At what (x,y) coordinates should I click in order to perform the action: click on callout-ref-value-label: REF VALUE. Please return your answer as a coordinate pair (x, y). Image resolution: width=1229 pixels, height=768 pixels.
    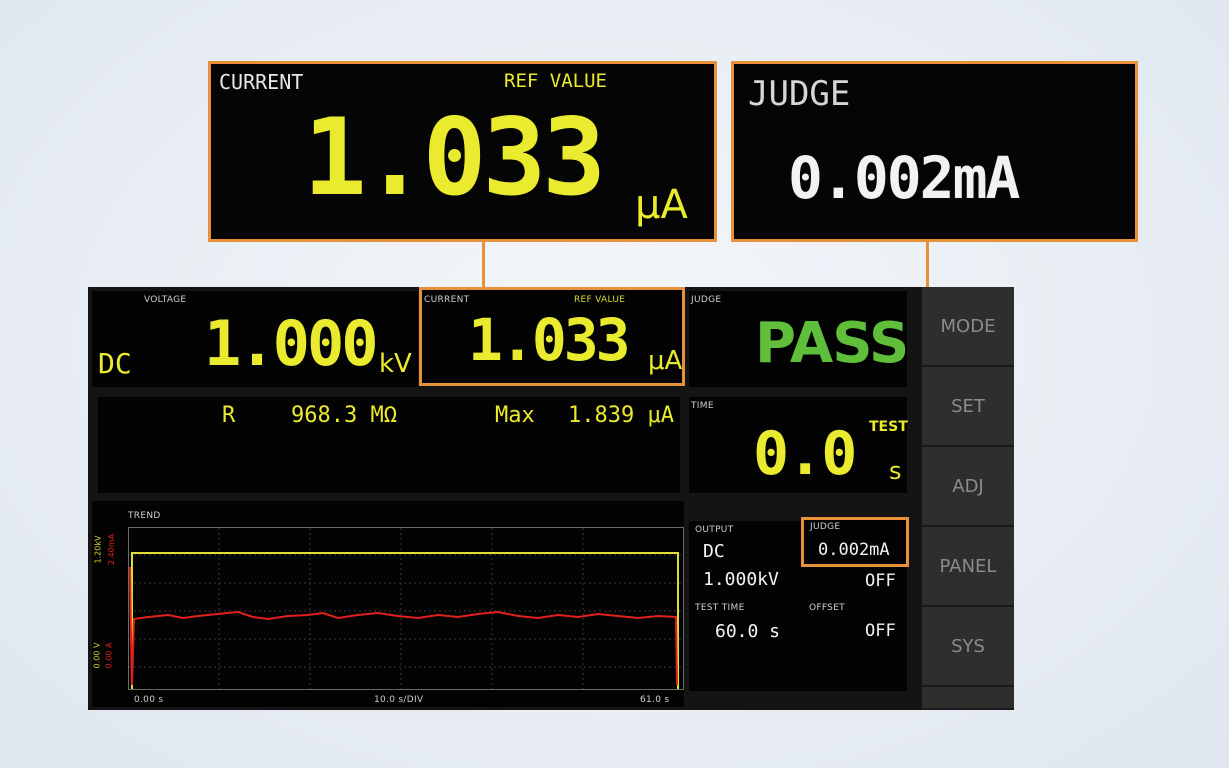
    Looking at the image, I should click on (555, 81).